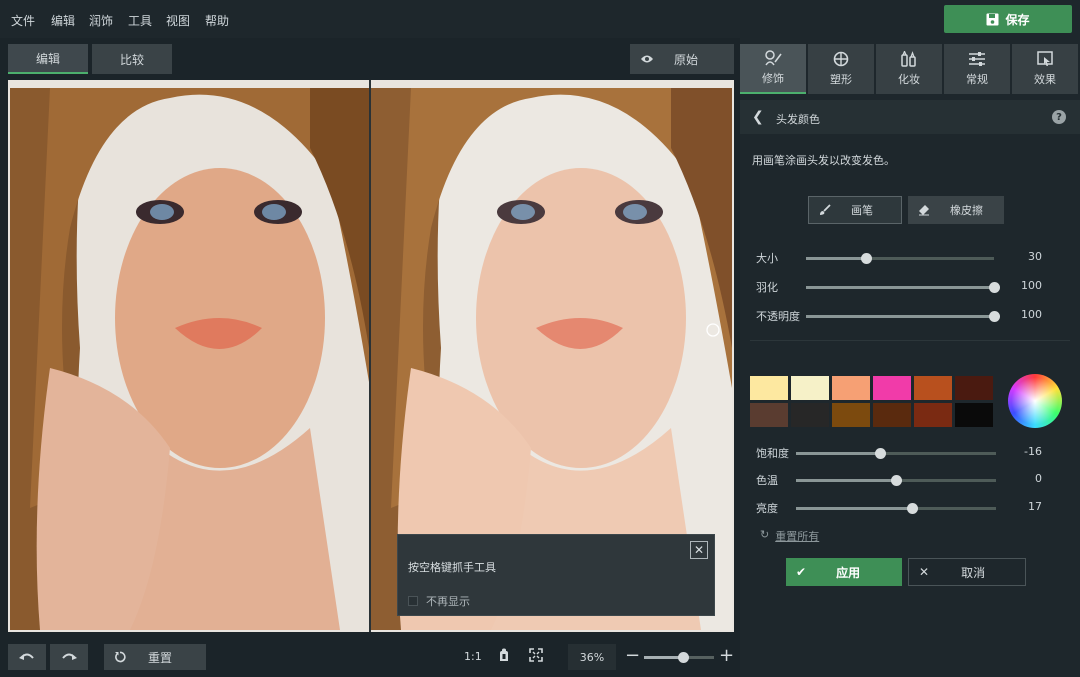 This screenshot has width=1080, height=677. What do you see at coordinates (767, 508) in the screenshot?
I see `slider-brightness-label: 亮度` at bounding box center [767, 508].